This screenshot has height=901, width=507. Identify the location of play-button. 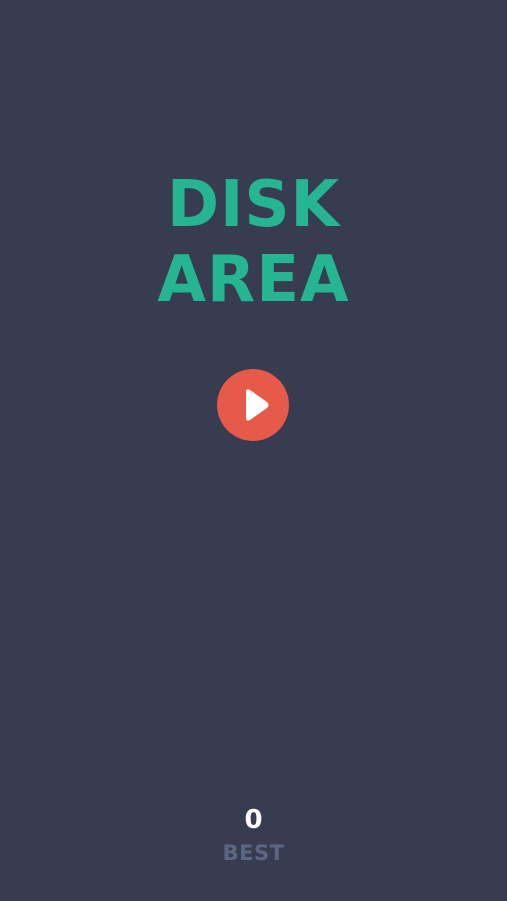
(253, 405).